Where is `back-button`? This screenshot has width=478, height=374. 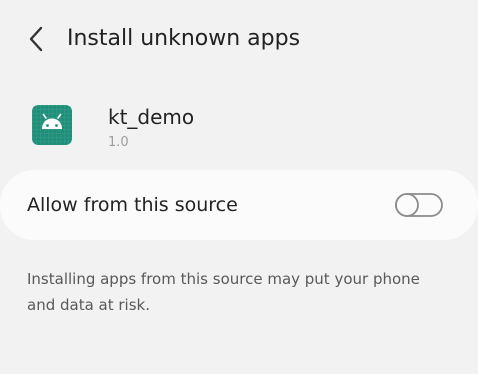
back-button is located at coordinates (36, 39).